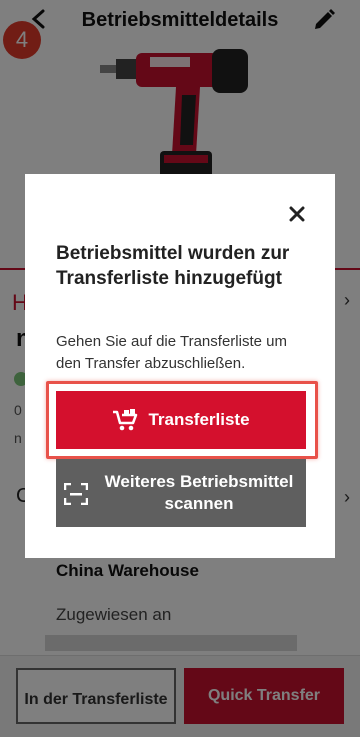 The height and width of the screenshot is (737, 360). Describe the element at coordinates (199, 419) in the screenshot. I see `transfer-list-button-label: Transferliste` at that location.